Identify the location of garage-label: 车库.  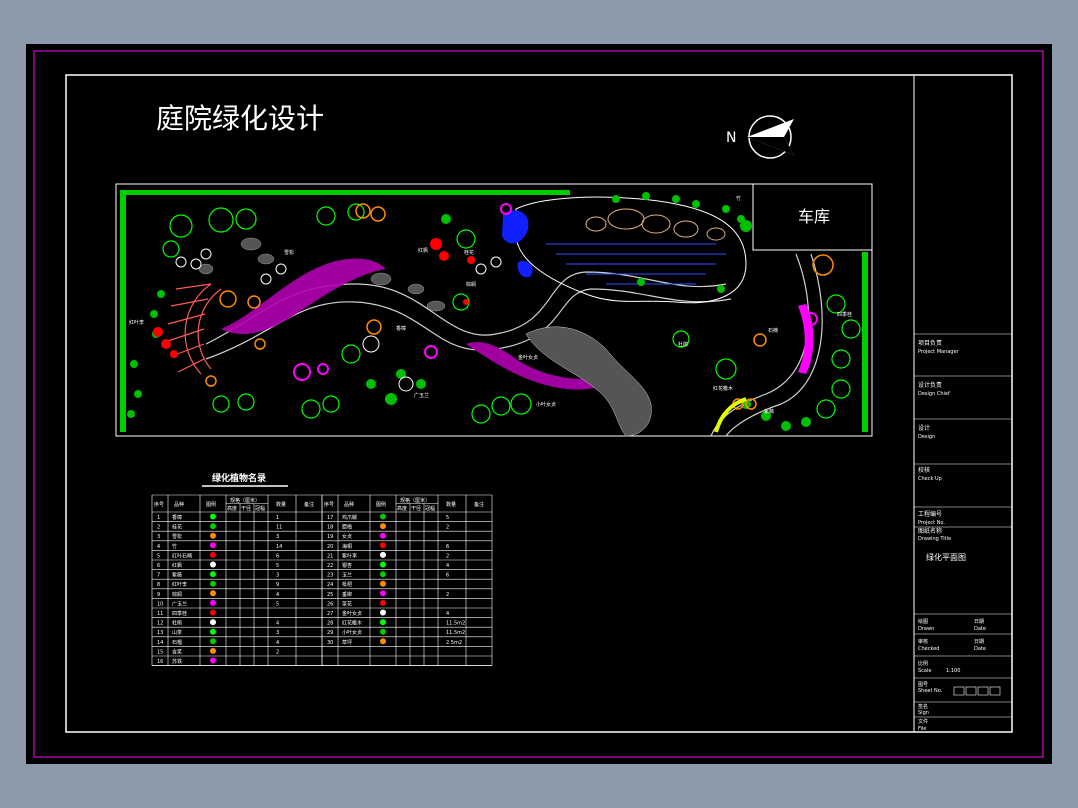
(814, 216).